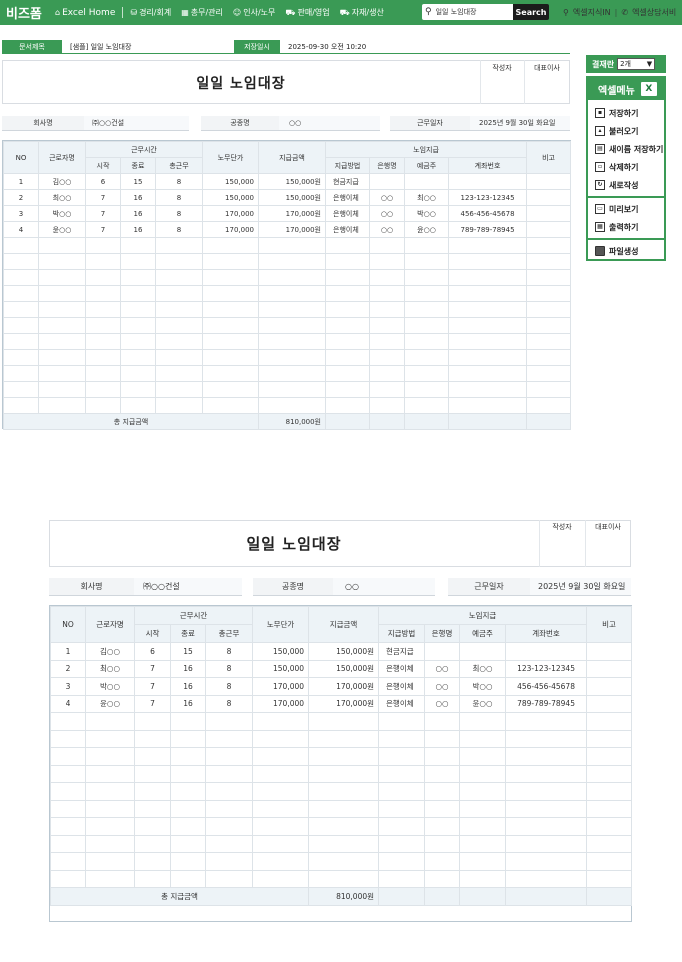 Image resolution: width=682 pixels, height=962 pixels. I want to click on table-cell: 최○○, so click(483, 668).